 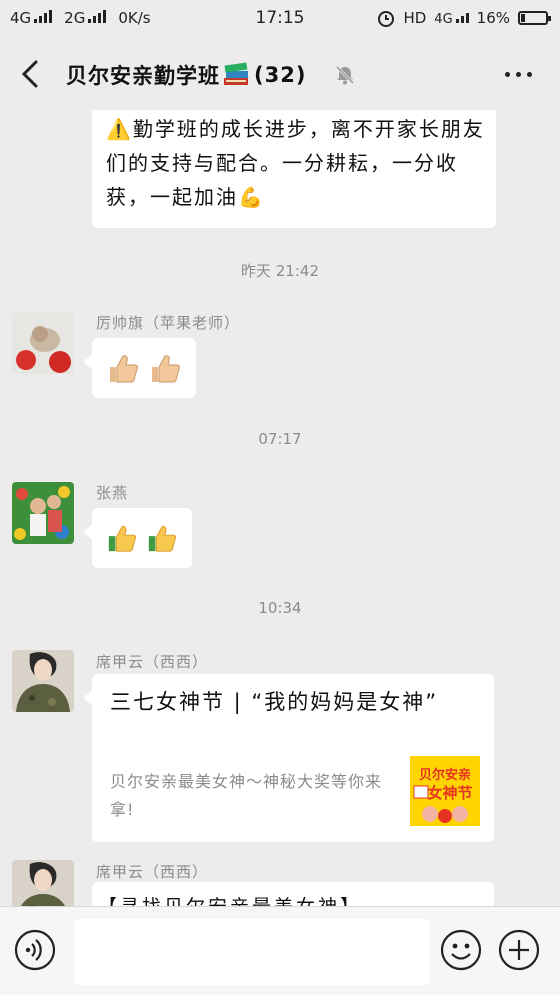 I want to click on timestamp: 10:34, so click(x=280, y=608).